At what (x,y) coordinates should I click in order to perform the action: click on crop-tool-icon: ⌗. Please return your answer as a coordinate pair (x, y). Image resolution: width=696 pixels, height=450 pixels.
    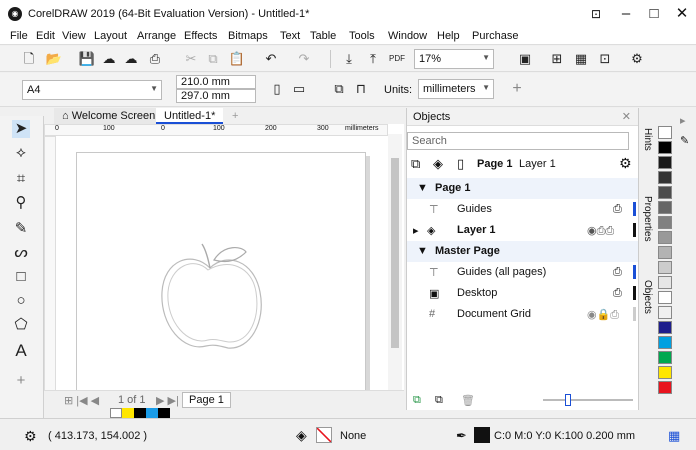
    Looking at the image, I should click on (21, 179).